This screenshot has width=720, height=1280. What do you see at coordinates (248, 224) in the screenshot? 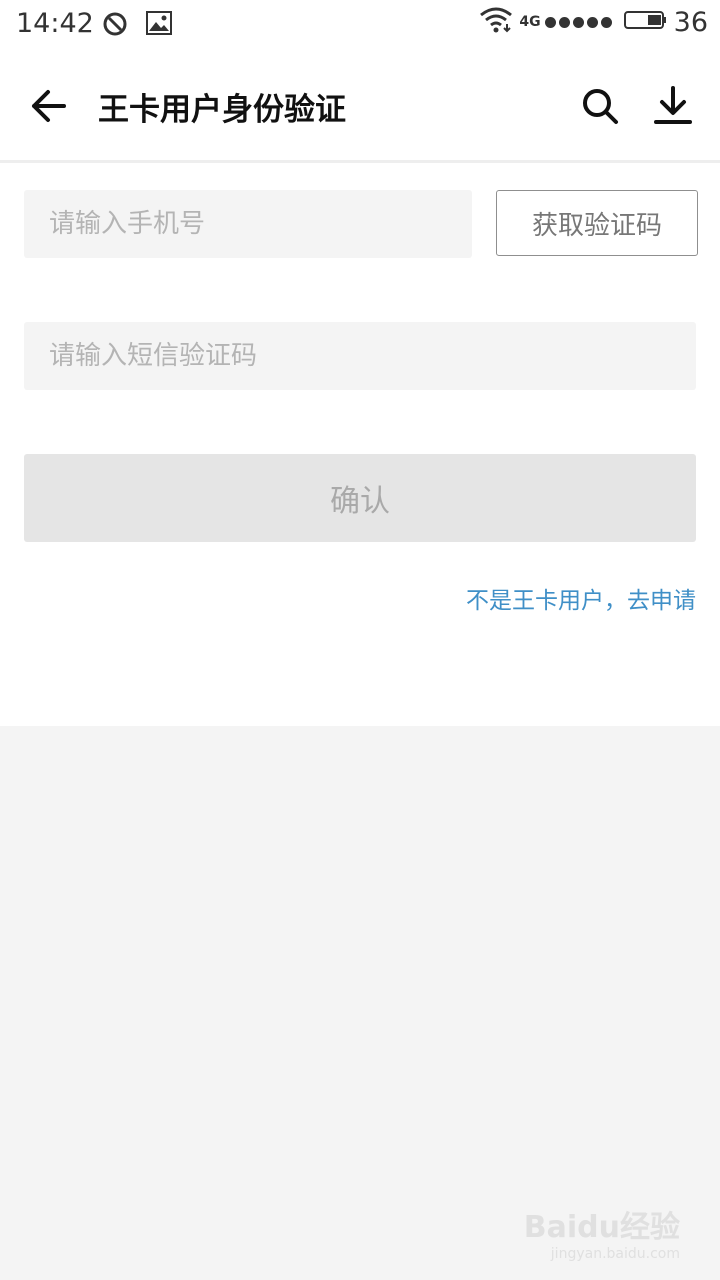
I see `phone-input` at bounding box center [248, 224].